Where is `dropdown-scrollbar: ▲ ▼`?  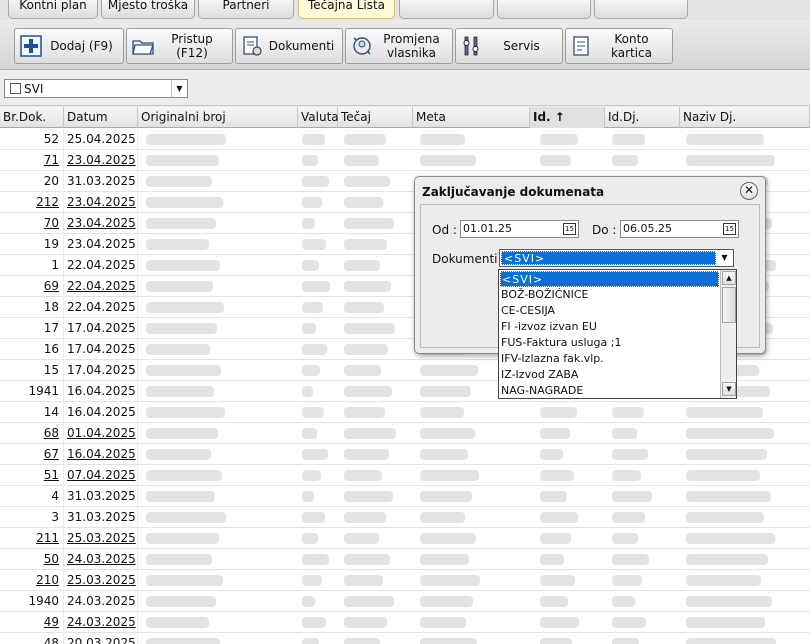 dropdown-scrollbar: ▲ ▼ is located at coordinates (728, 334).